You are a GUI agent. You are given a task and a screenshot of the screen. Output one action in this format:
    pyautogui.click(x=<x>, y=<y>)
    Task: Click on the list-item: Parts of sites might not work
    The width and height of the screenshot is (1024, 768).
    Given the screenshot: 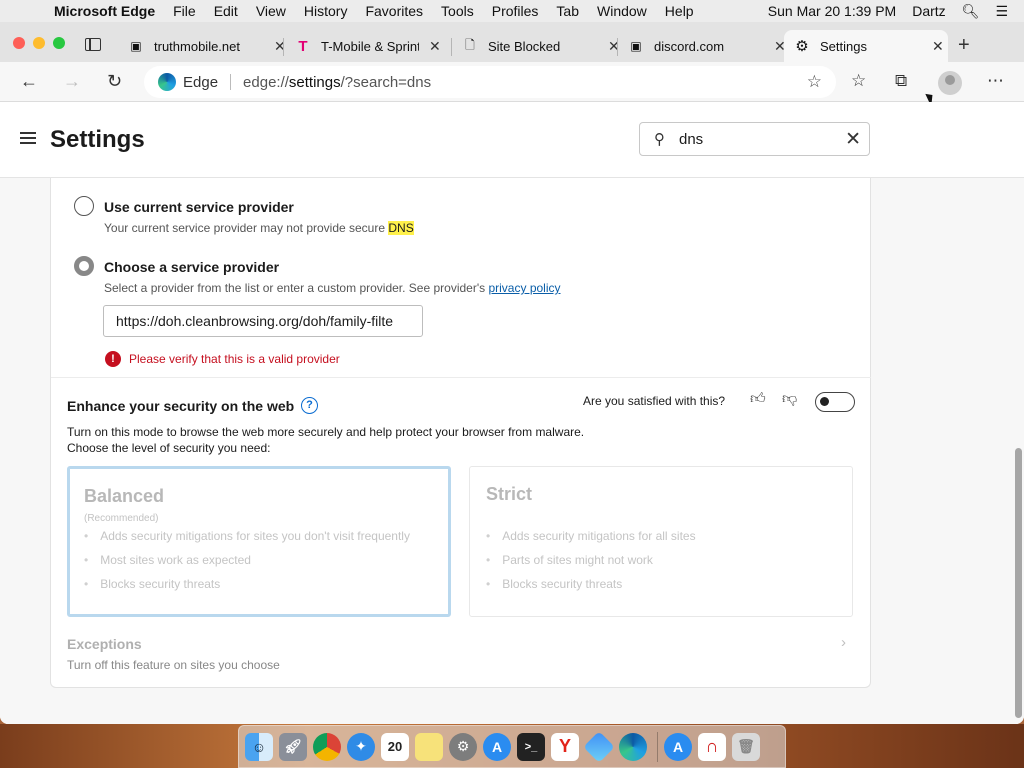 What is the action you would take?
    pyautogui.click(x=591, y=565)
    